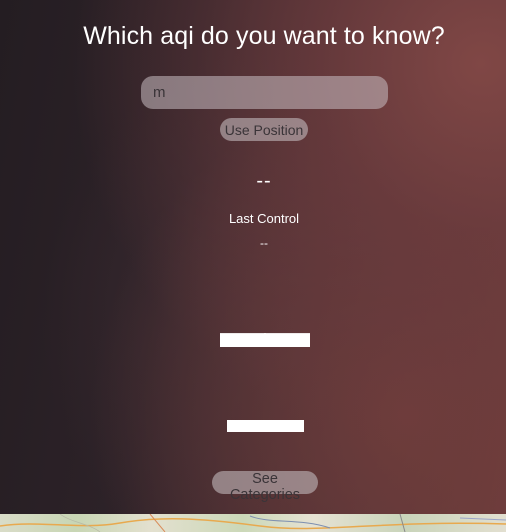 This screenshot has height=532, width=506. What do you see at coordinates (264, 36) in the screenshot?
I see `page-title: Which aqi do you want to know?` at bounding box center [264, 36].